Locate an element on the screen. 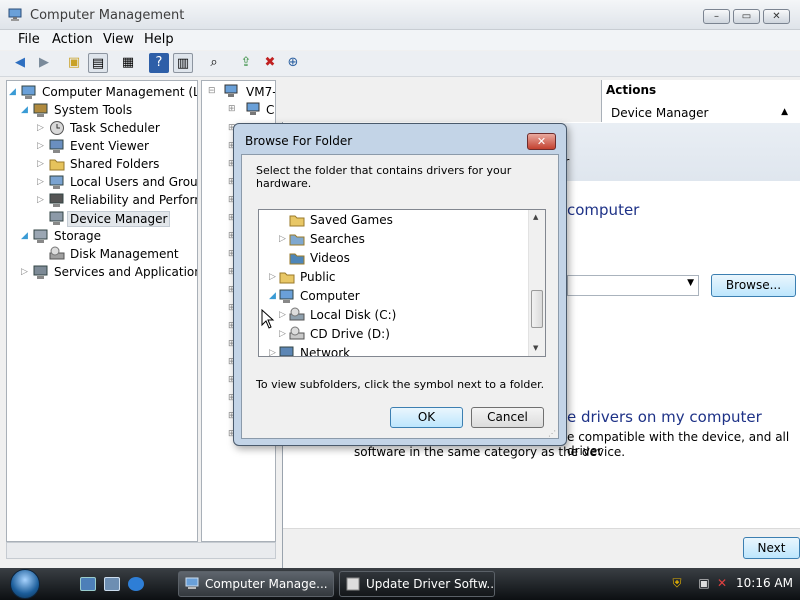 The height and width of the screenshot is (600, 800). folder-tree-scrollbar: ▲ ▼ is located at coordinates (536, 283).